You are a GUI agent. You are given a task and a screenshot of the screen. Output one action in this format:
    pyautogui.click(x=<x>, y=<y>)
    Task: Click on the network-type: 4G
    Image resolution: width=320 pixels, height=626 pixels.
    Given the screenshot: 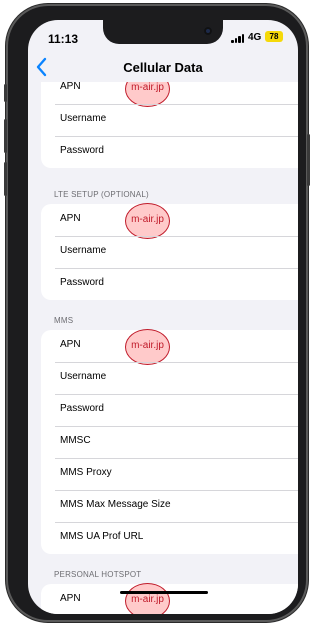 What is the action you would take?
    pyautogui.click(x=255, y=37)
    